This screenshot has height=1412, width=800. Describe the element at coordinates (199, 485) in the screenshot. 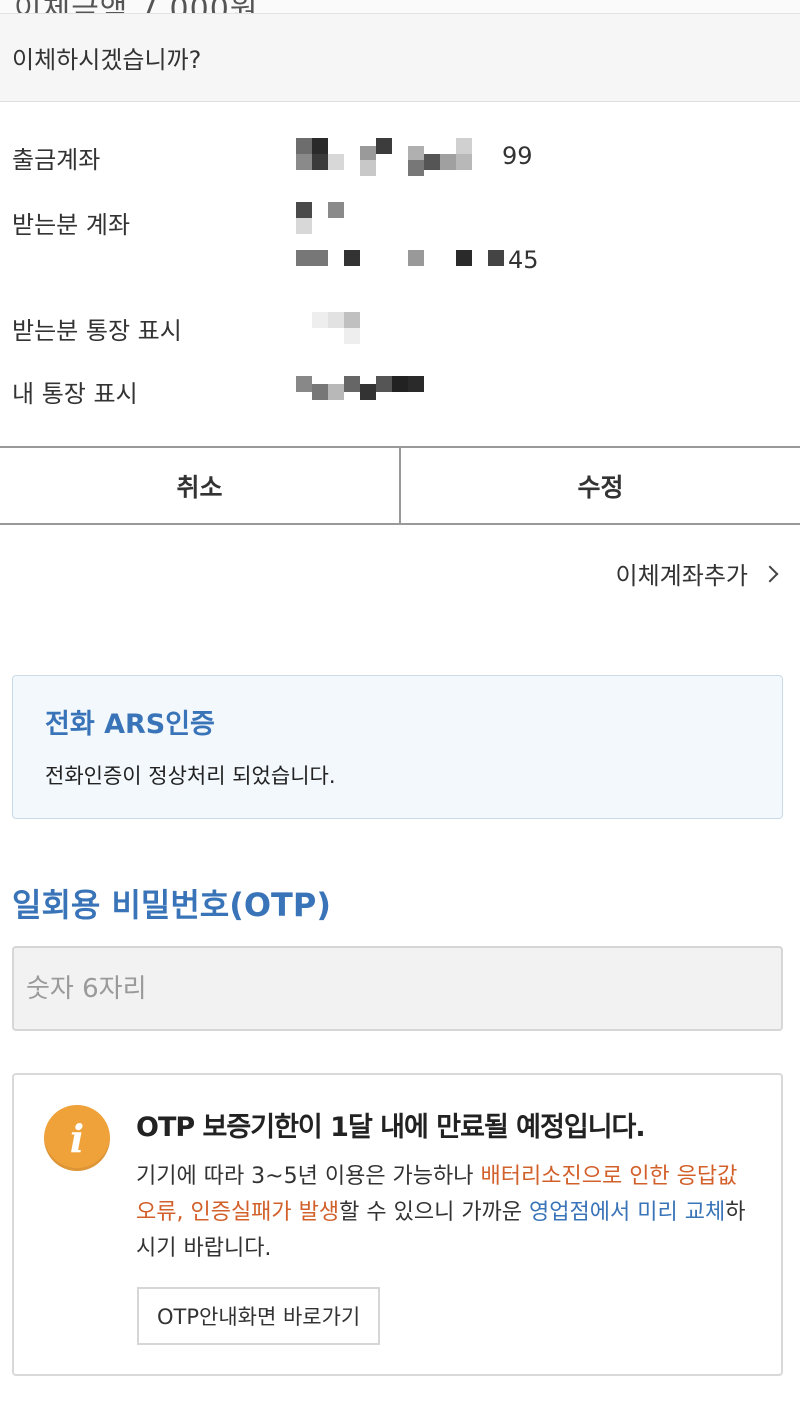

I see `cancel-button: 취소` at that location.